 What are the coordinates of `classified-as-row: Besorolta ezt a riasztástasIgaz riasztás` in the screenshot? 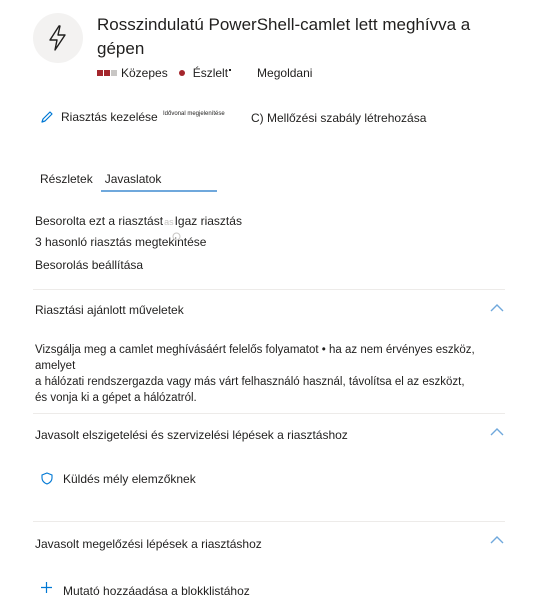 It's located at (138, 221).